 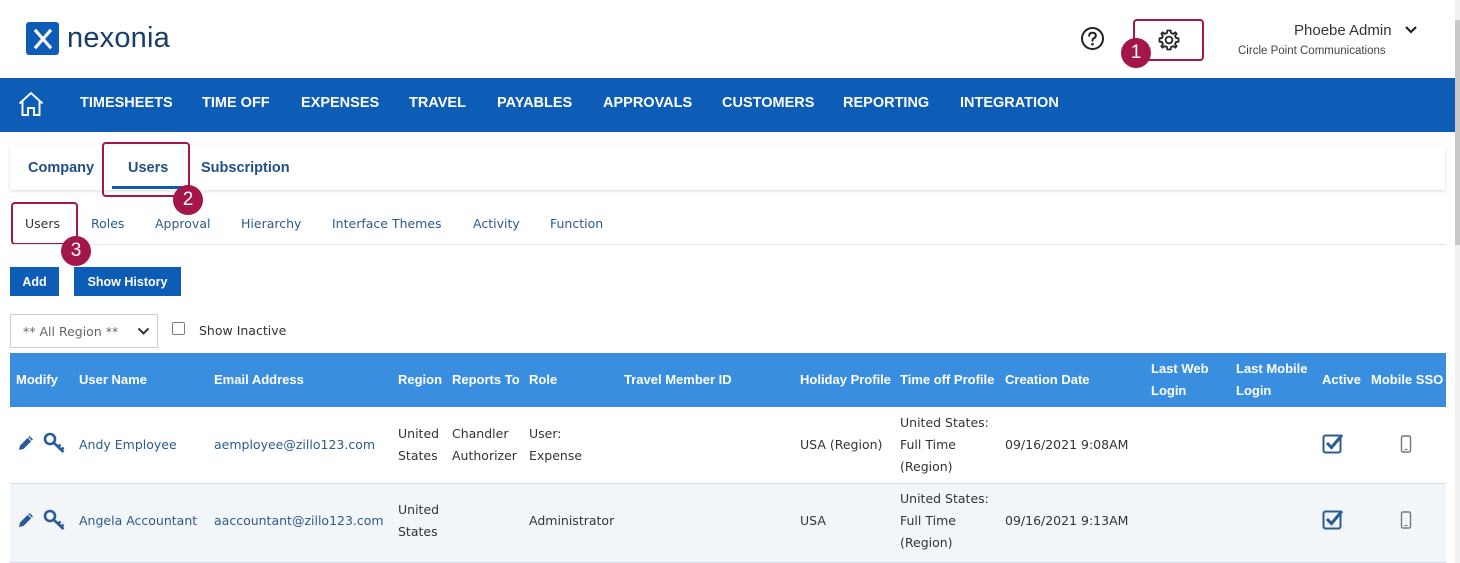 I want to click on col-holiday-profile: Holiday Profile, so click(x=845, y=380).